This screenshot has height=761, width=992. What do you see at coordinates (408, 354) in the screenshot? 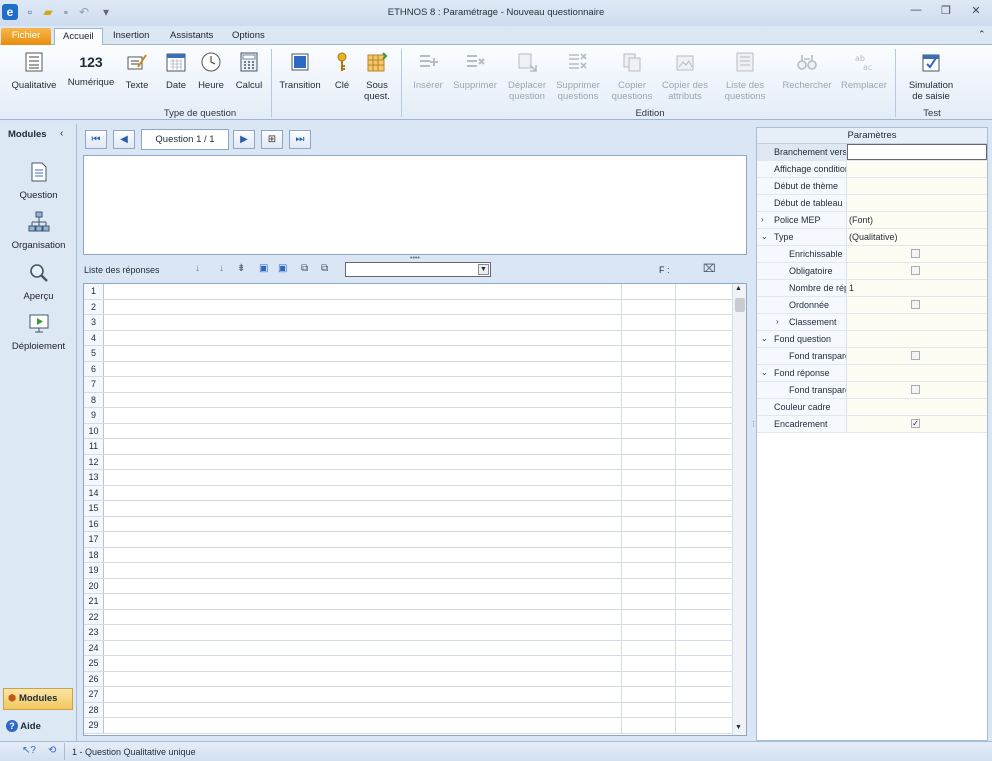
I see `table-row: 5` at bounding box center [408, 354].